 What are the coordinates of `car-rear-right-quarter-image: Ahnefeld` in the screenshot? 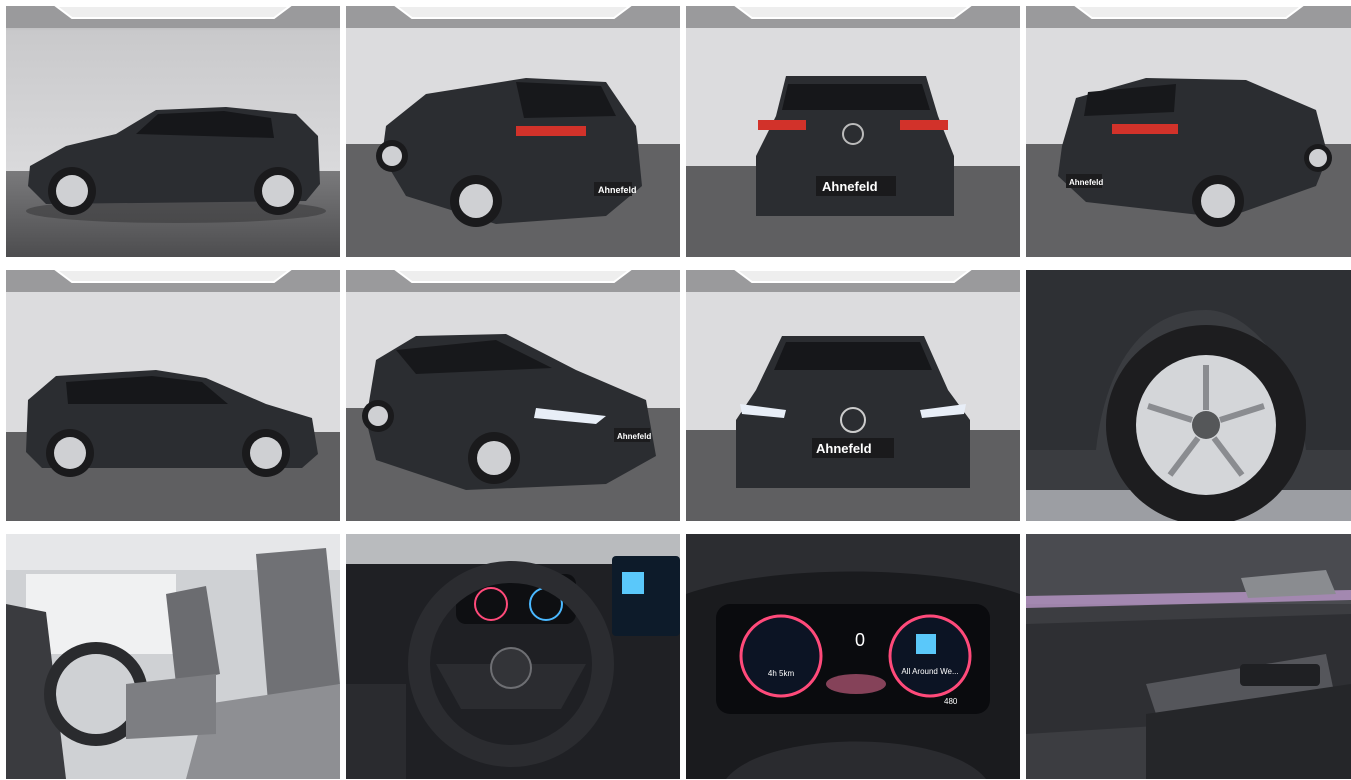 It's located at (1188, 131).